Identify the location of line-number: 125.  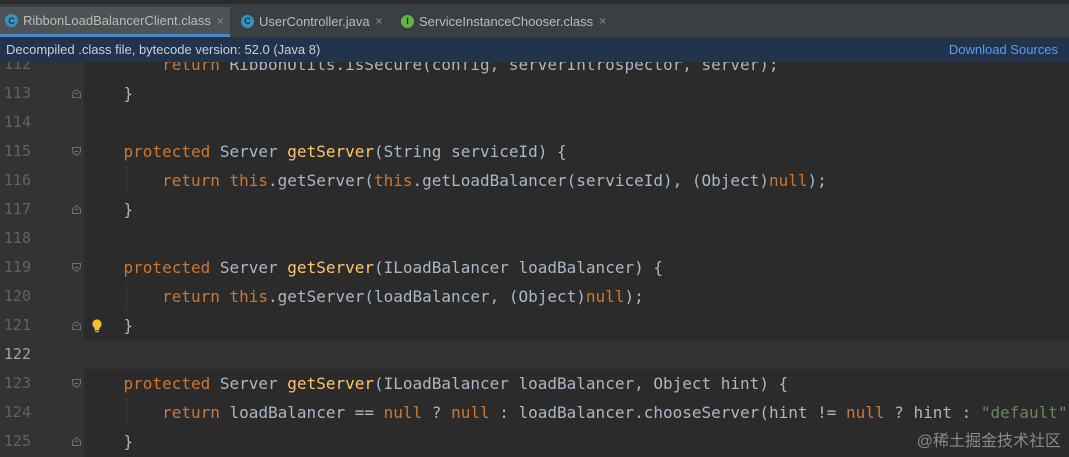
(17, 441).